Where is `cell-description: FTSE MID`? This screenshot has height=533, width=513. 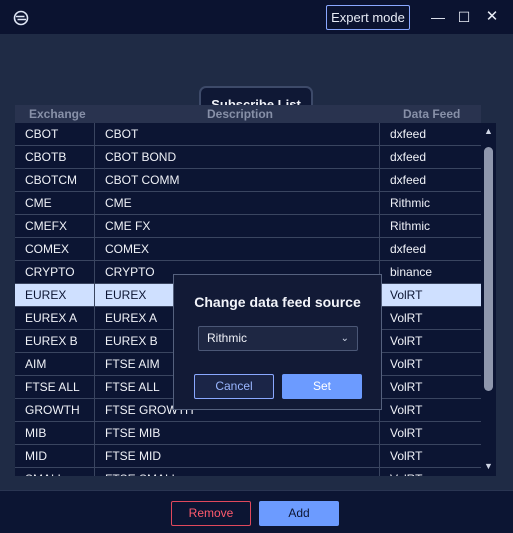
cell-description: FTSE MID is located at coordinates (237, 456).